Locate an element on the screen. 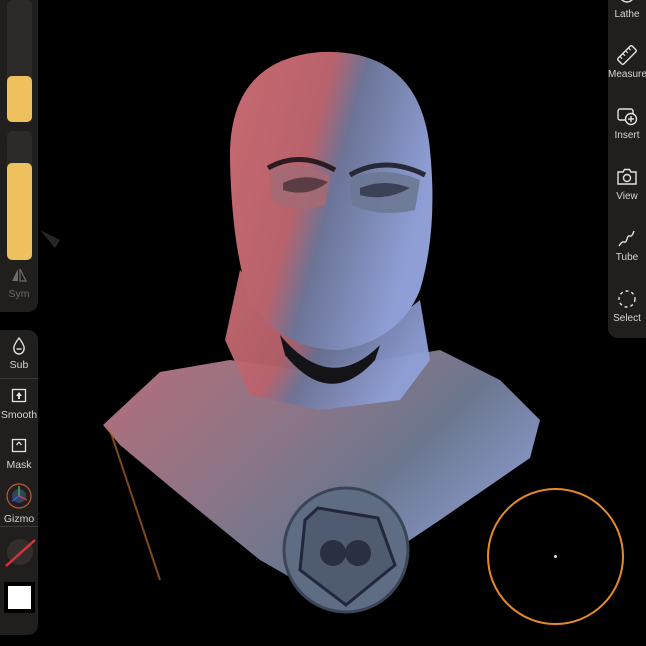 This screenshot has width=646, height=646. tool-lathe: Lathe is located at coordinates (627, 10).